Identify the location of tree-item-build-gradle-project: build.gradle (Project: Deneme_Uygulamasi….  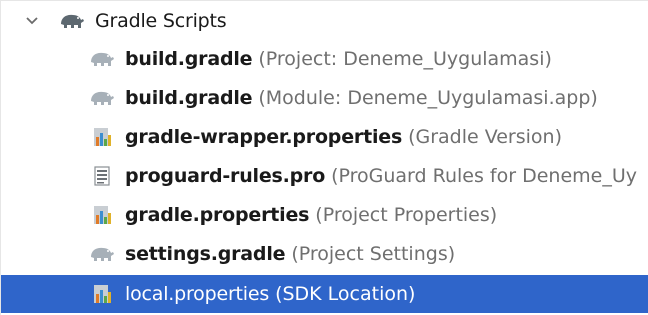
(324, 59).